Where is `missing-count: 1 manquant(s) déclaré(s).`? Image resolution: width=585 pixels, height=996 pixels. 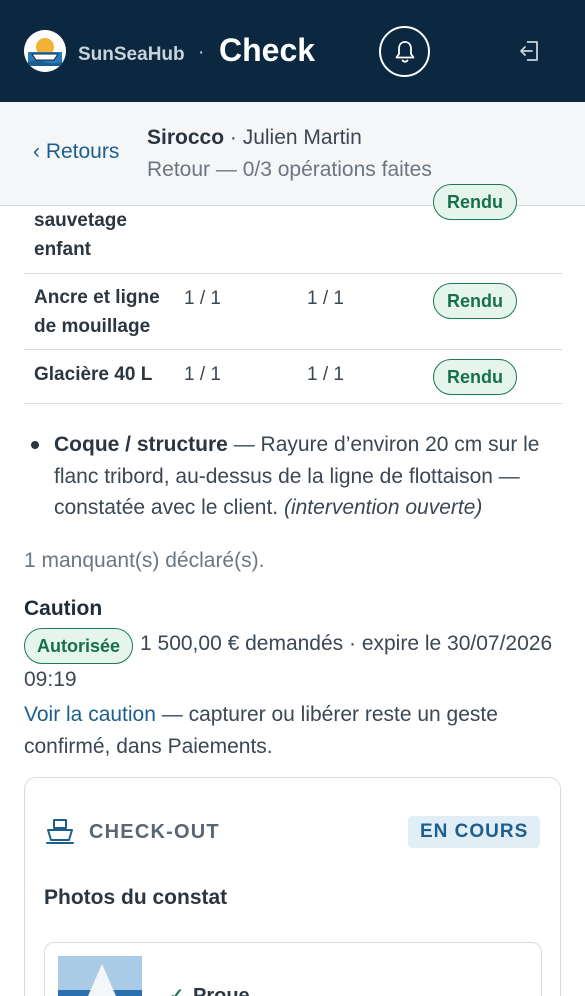 missing-count: 1 manquant(s) déclaré(s). is located at coordinates (144, 560).